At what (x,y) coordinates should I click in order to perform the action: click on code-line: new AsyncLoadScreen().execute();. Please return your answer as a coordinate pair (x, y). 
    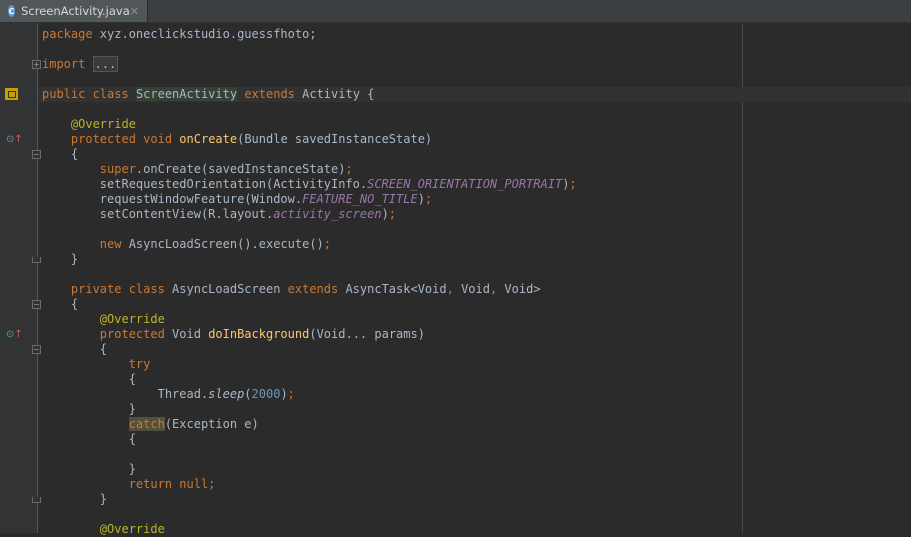
    Looking at the image, I should click on (215, 244).